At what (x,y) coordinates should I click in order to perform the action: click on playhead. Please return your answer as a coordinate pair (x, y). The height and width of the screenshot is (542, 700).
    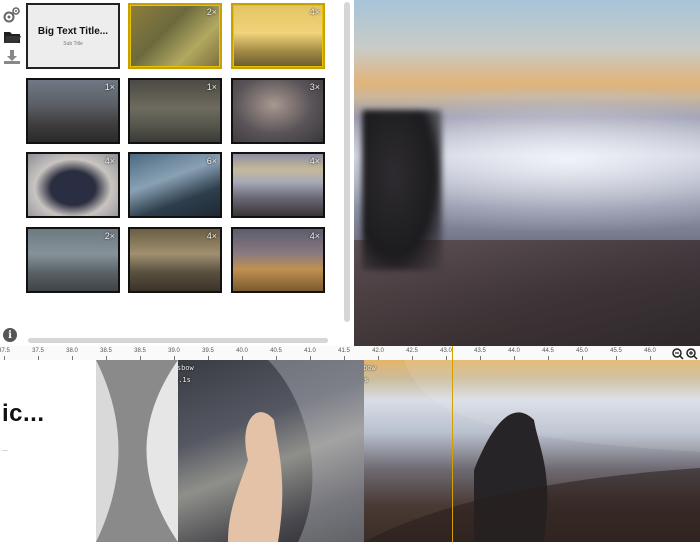
    Looking at the image, I should click on (452, 444).